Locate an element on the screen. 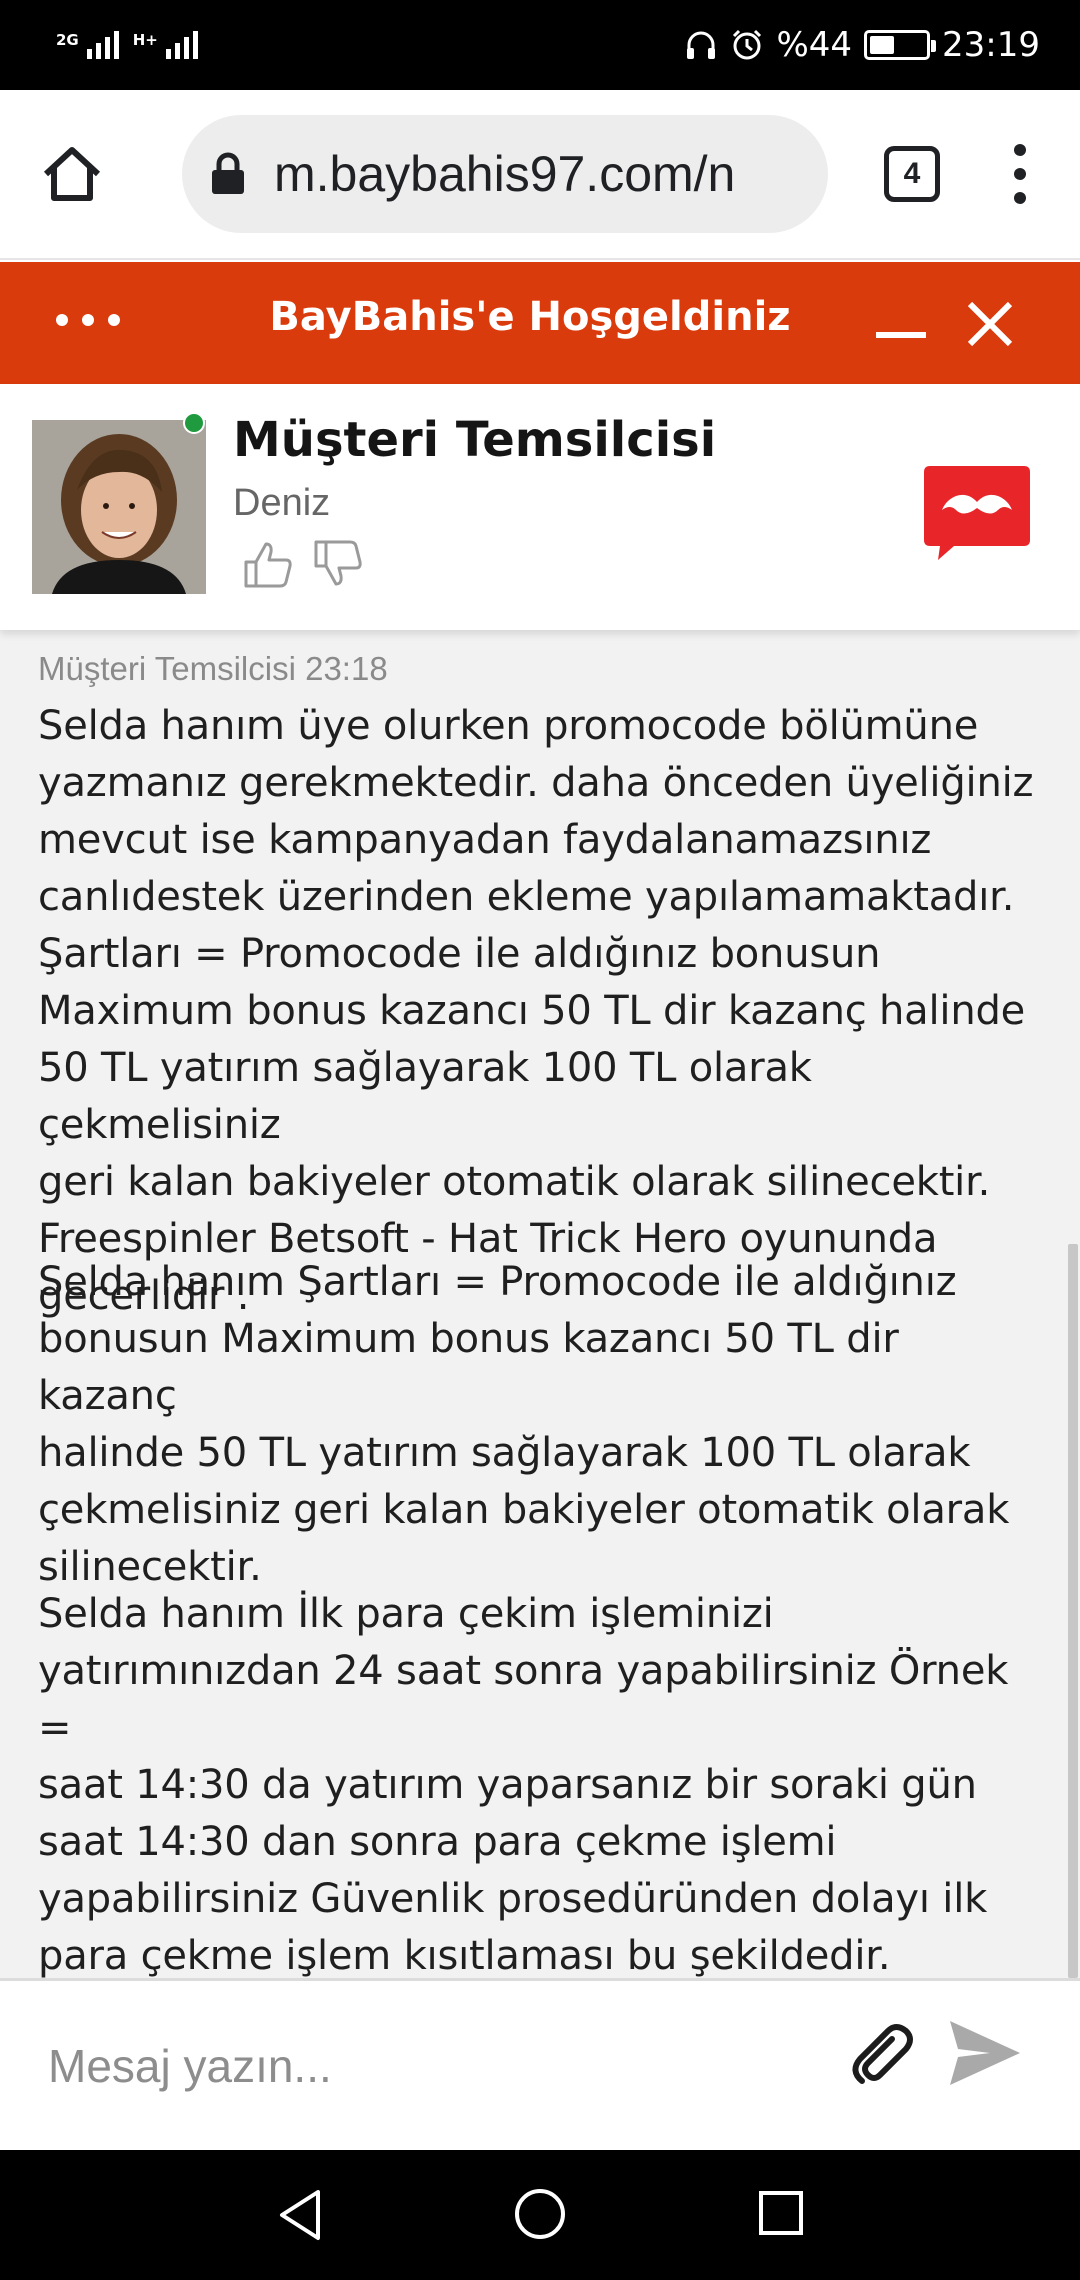 Image resolution: width=1080 pixels, height=2280 pixels. agent-name: Deniz is located at coordinates (282, 503).